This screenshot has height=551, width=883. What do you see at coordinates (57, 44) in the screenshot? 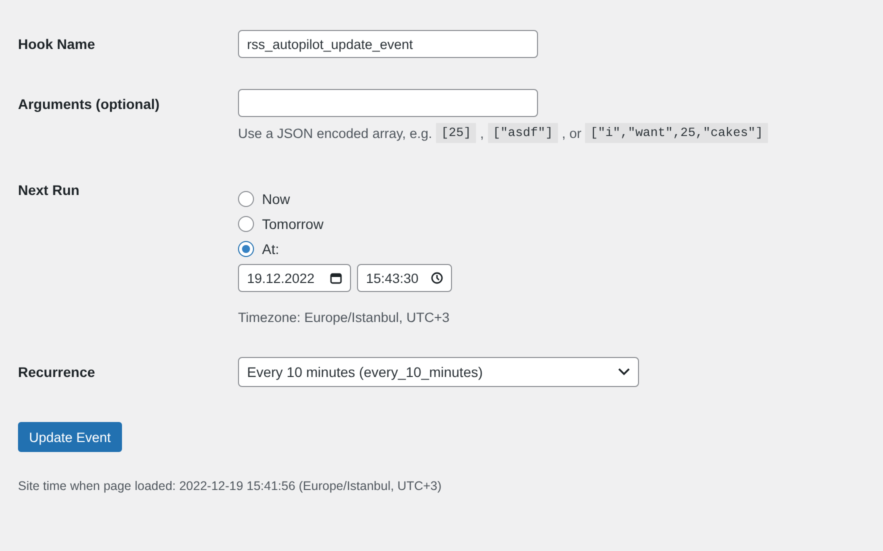
I see `field-label: Hook Name` at bounding box center [57, 44].